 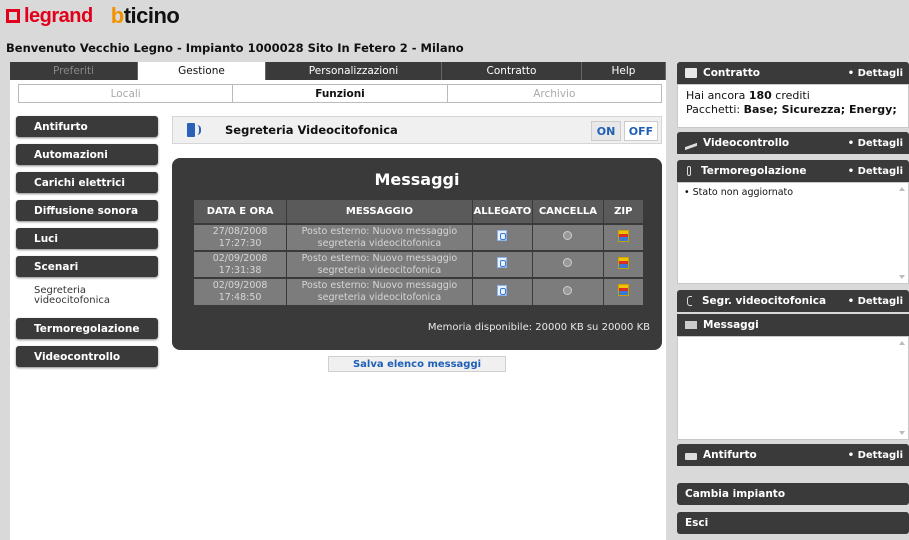 I want to click on thermo-scrollbar, so click(x=902, y=233).